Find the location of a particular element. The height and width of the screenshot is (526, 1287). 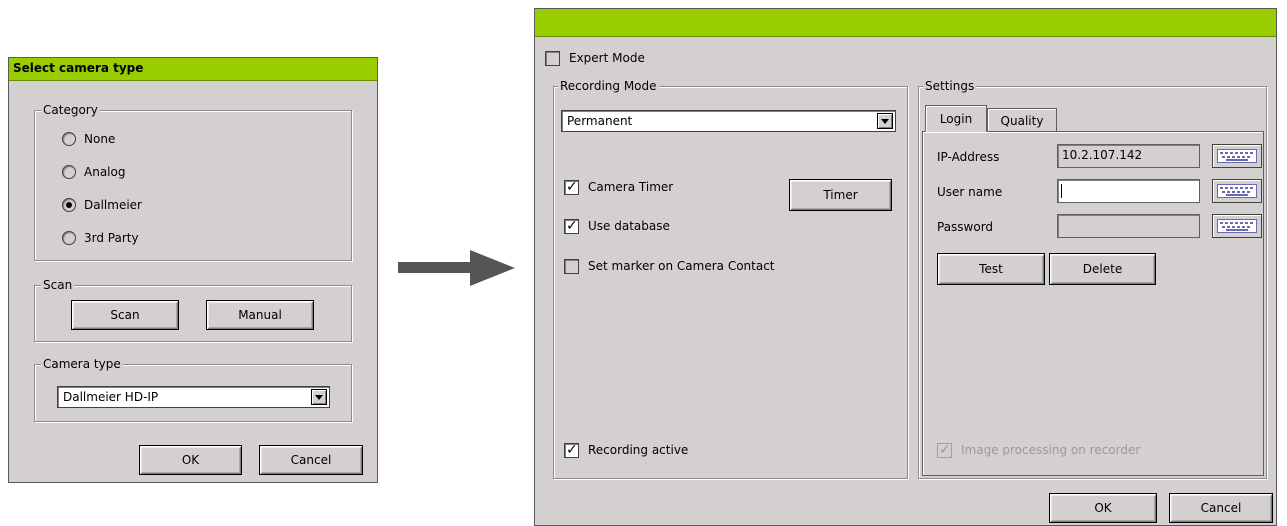

scan-button: Scan is located at coordinates (125, 315).